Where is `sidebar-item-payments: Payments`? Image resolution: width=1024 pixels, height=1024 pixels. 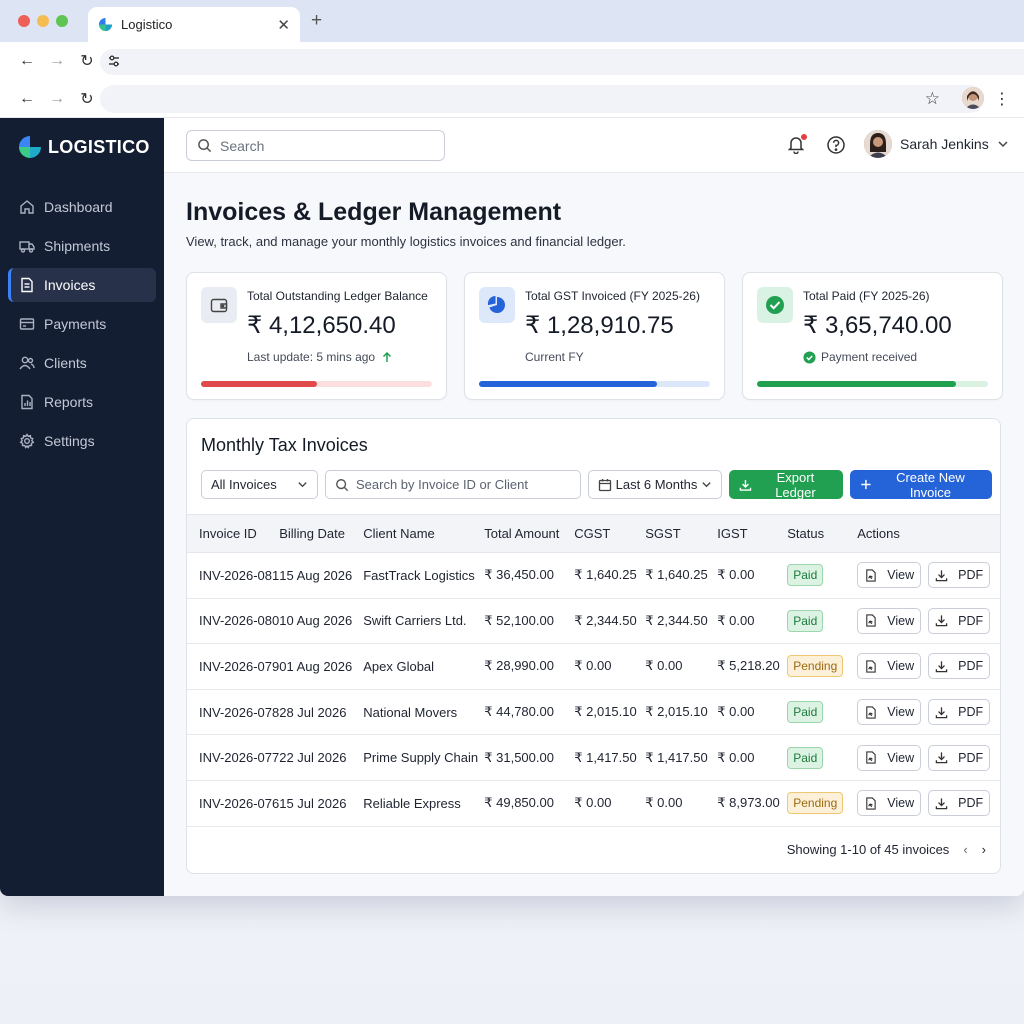
sidebar-item-payments: Payments is located at coordinates (82, 324).